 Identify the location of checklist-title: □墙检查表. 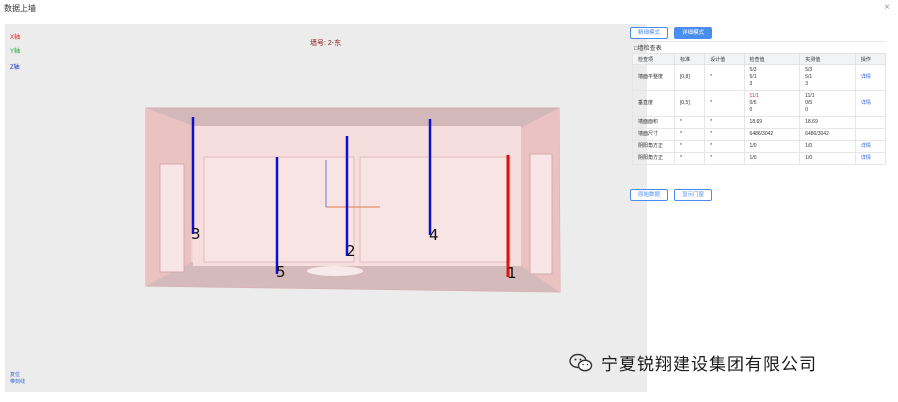
(648, 49).